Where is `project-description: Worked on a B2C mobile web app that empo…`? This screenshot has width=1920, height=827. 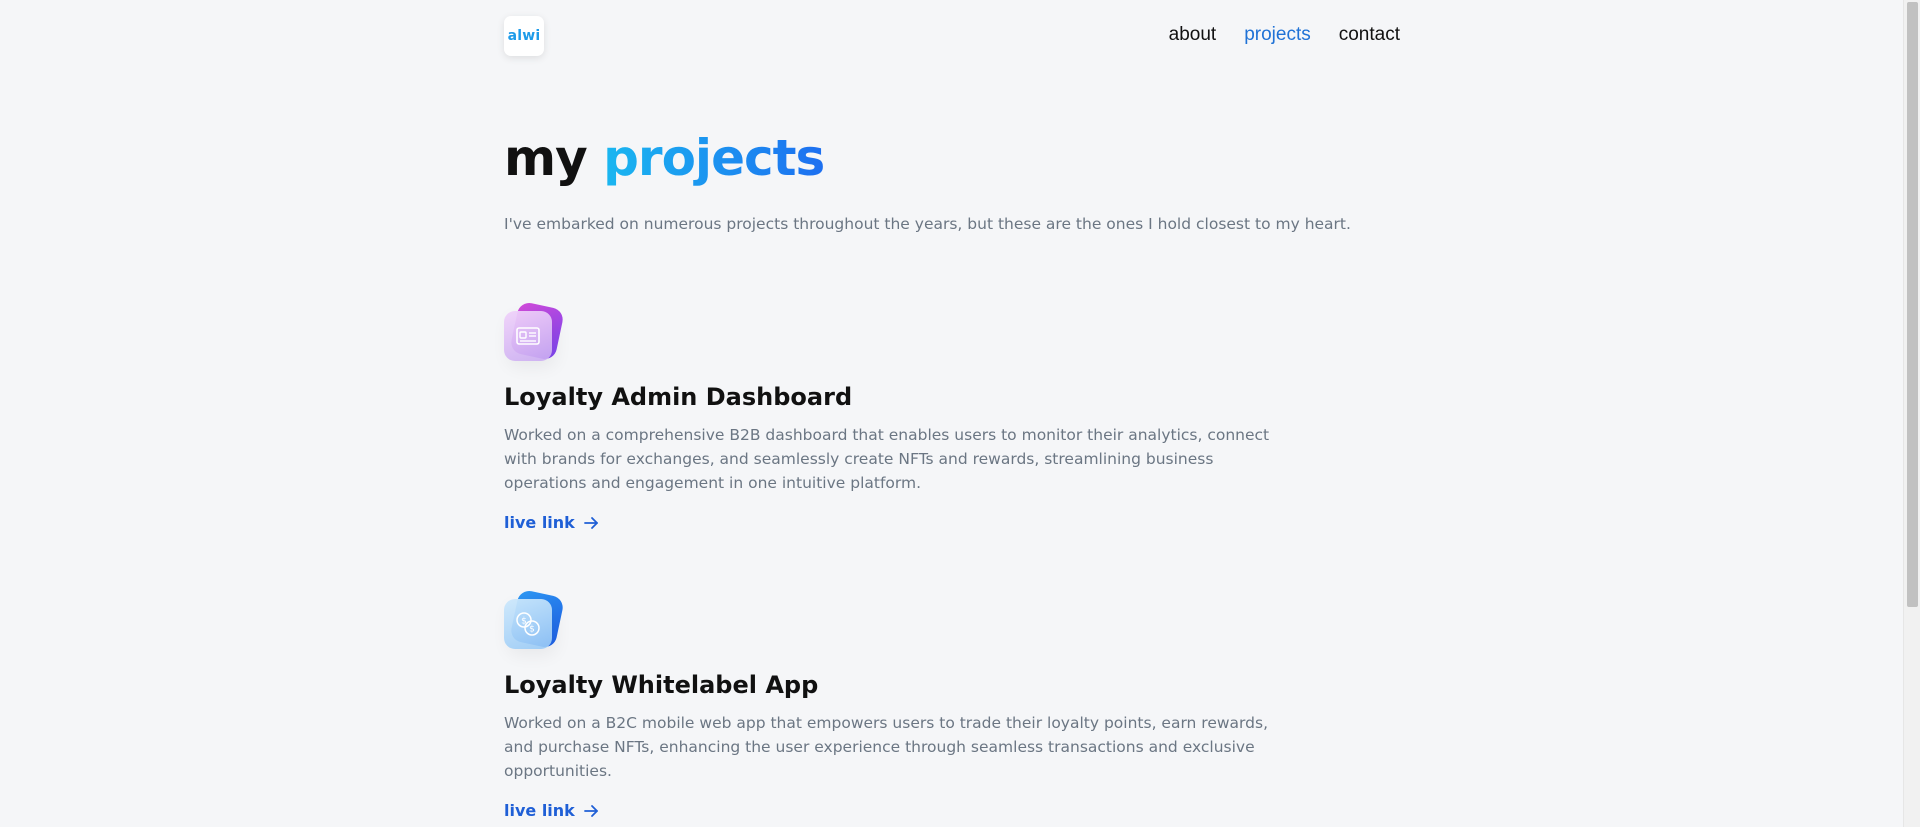
project-description: Worked on a B2C mobile web app that empo… is located at coordinates (886, 747).